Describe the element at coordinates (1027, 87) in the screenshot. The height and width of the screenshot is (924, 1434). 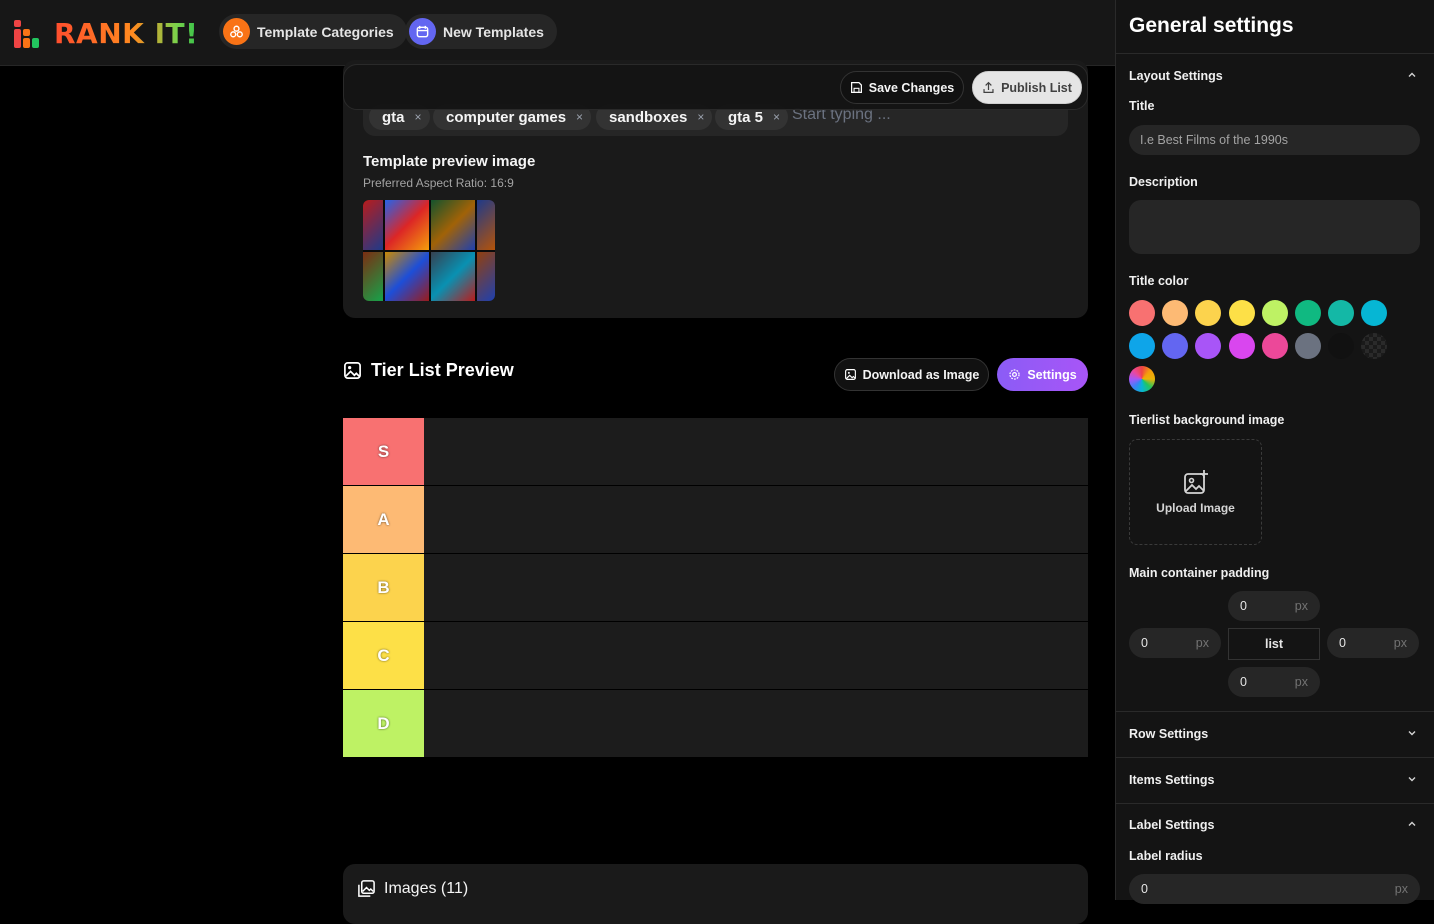
I see `publish-list-button: Publish List` at that location.